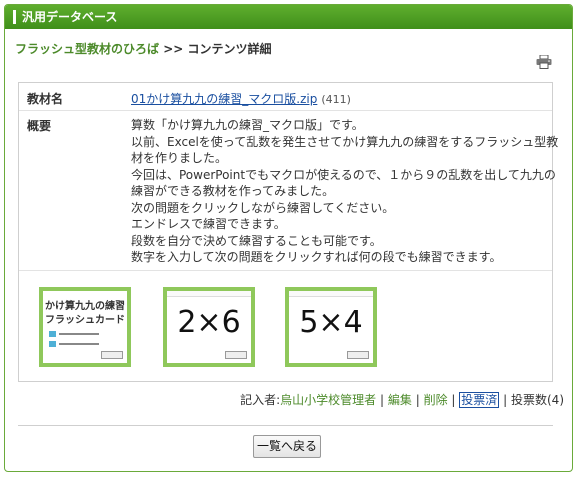  I want to click on summary-label: 概要, so click(39, 126).